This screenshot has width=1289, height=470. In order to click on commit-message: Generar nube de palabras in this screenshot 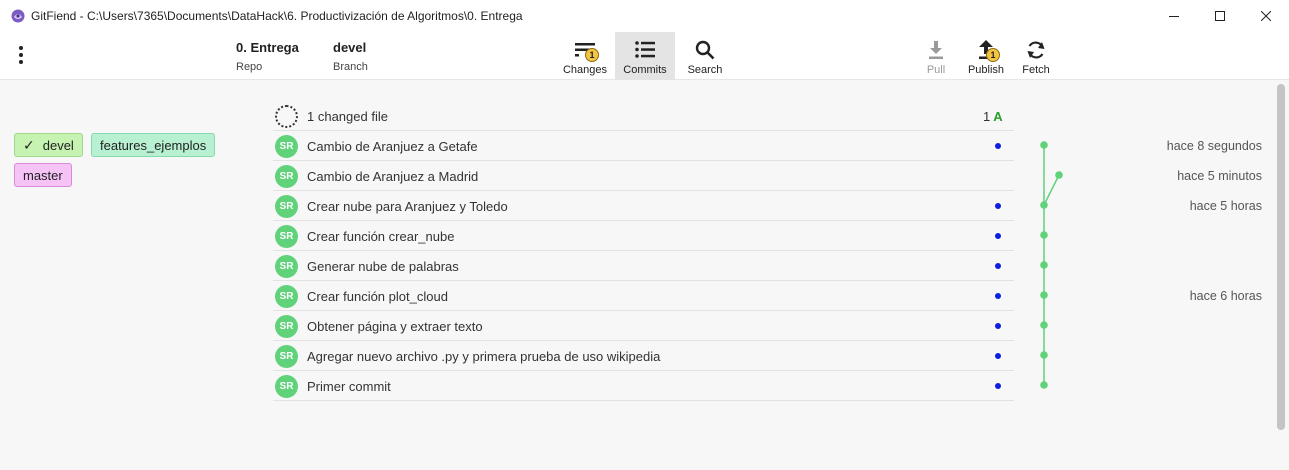, I will do `click(383, 266)`.